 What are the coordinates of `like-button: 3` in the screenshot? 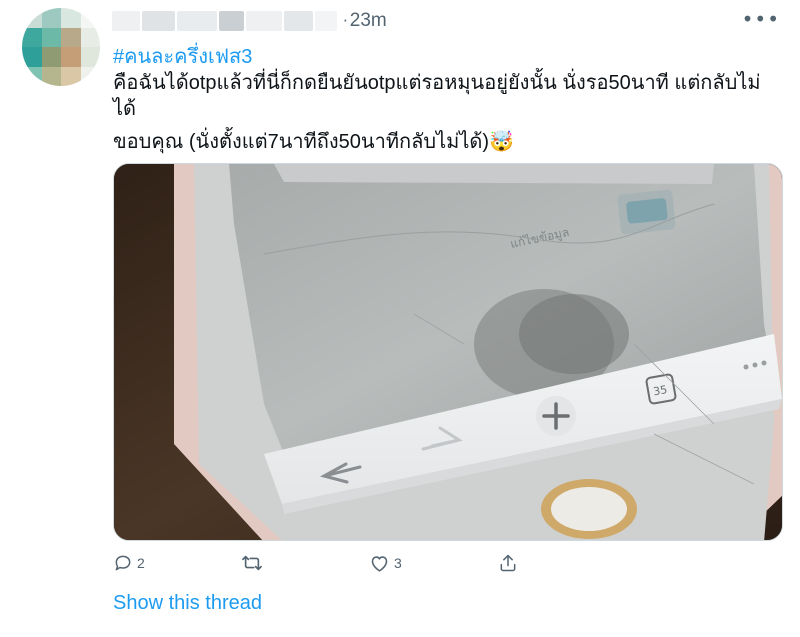 It's located at (385, 563).